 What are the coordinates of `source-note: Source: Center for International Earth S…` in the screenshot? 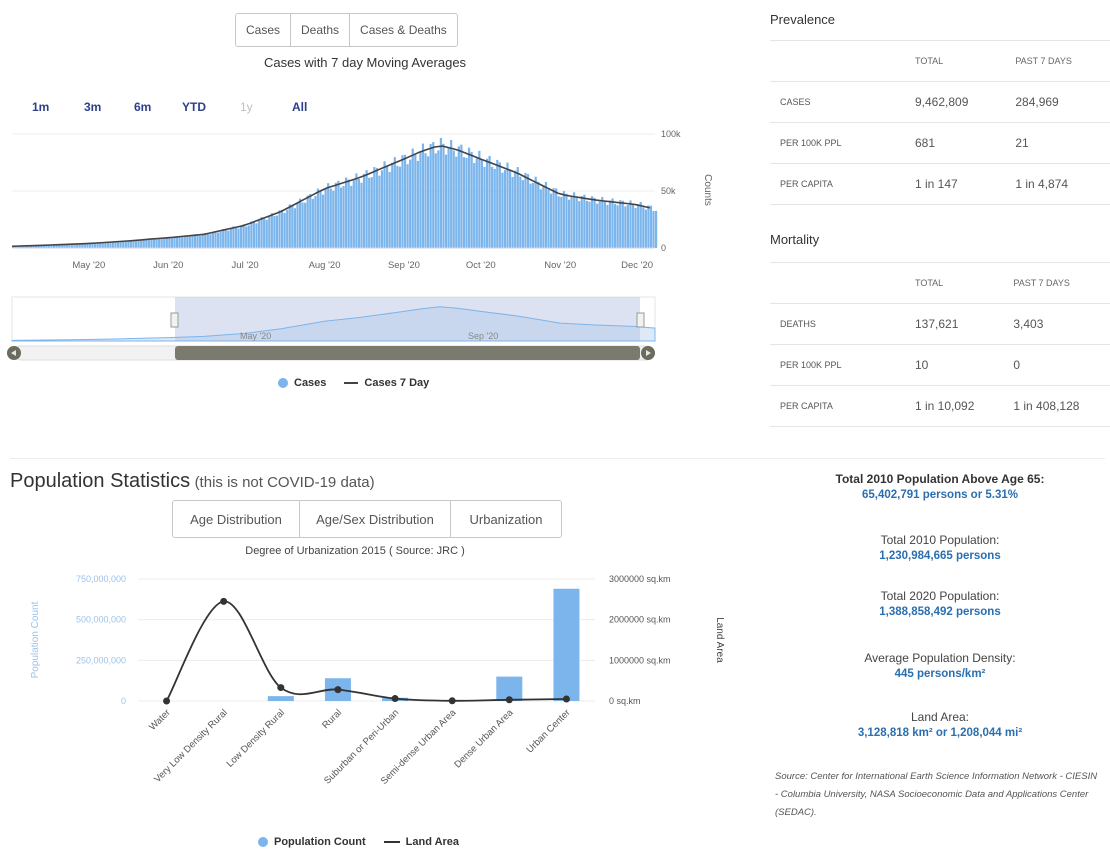 It's located at (936, 794).